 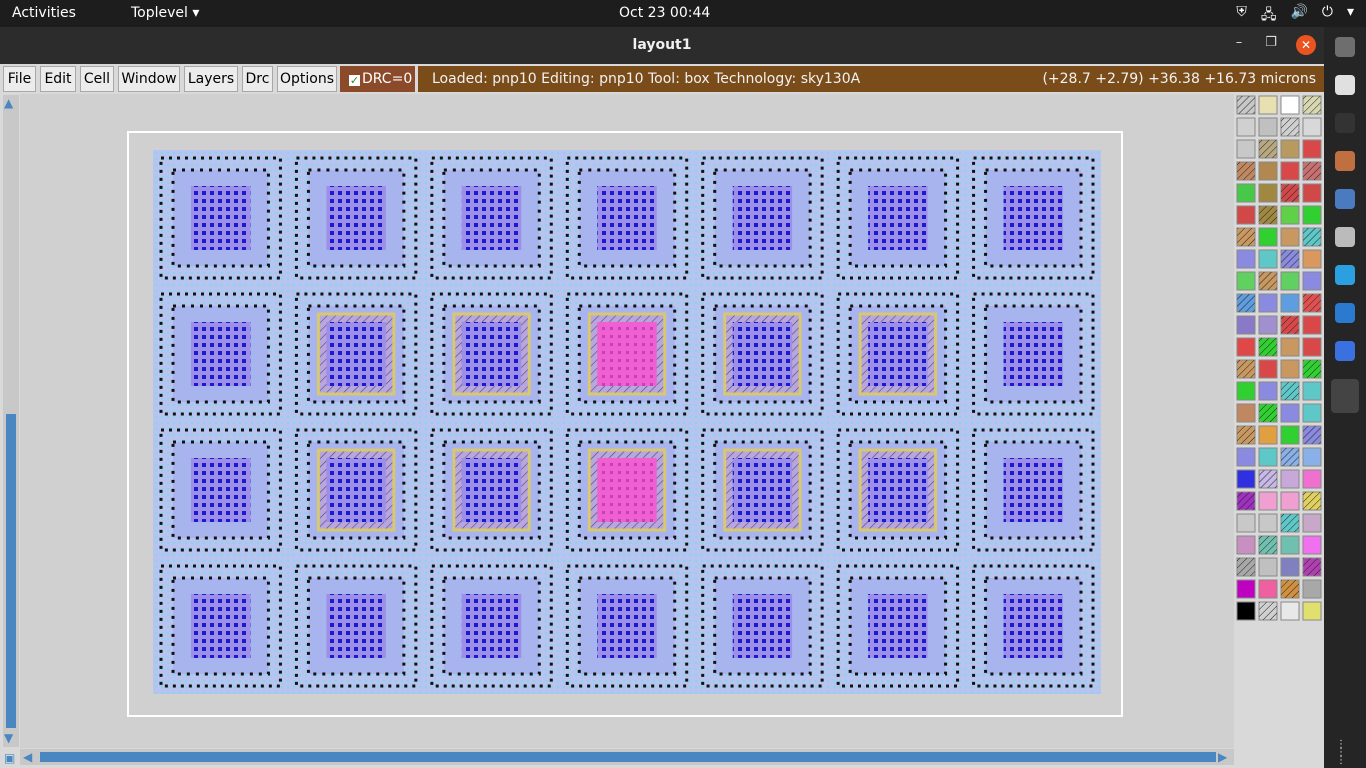 What do you see at coordinates (1327, 16) in the screenshot?
I see `power-icon: ⏻` at bounding box center [1327, 16].